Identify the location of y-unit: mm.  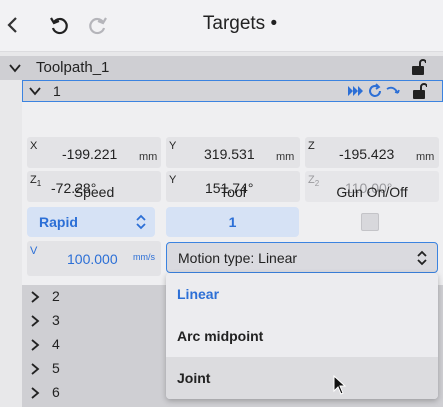
(285, 157).